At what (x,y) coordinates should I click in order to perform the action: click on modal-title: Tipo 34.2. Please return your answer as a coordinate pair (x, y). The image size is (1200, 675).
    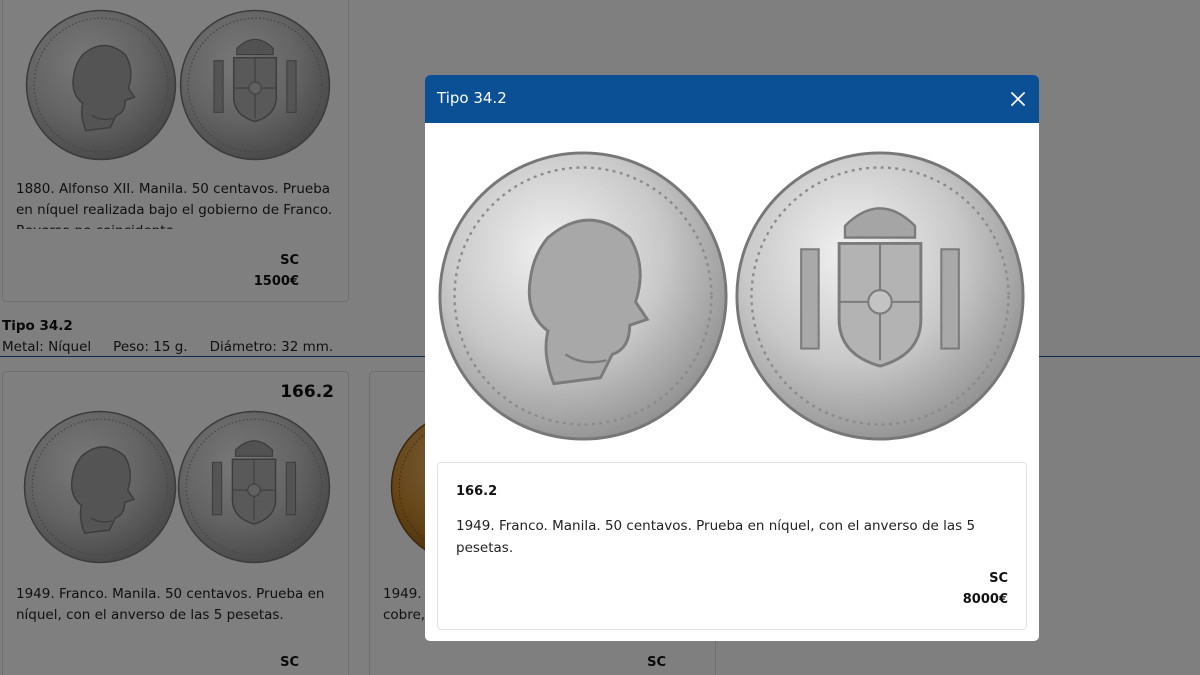
    Looking at the image, I should click on (472, 98).